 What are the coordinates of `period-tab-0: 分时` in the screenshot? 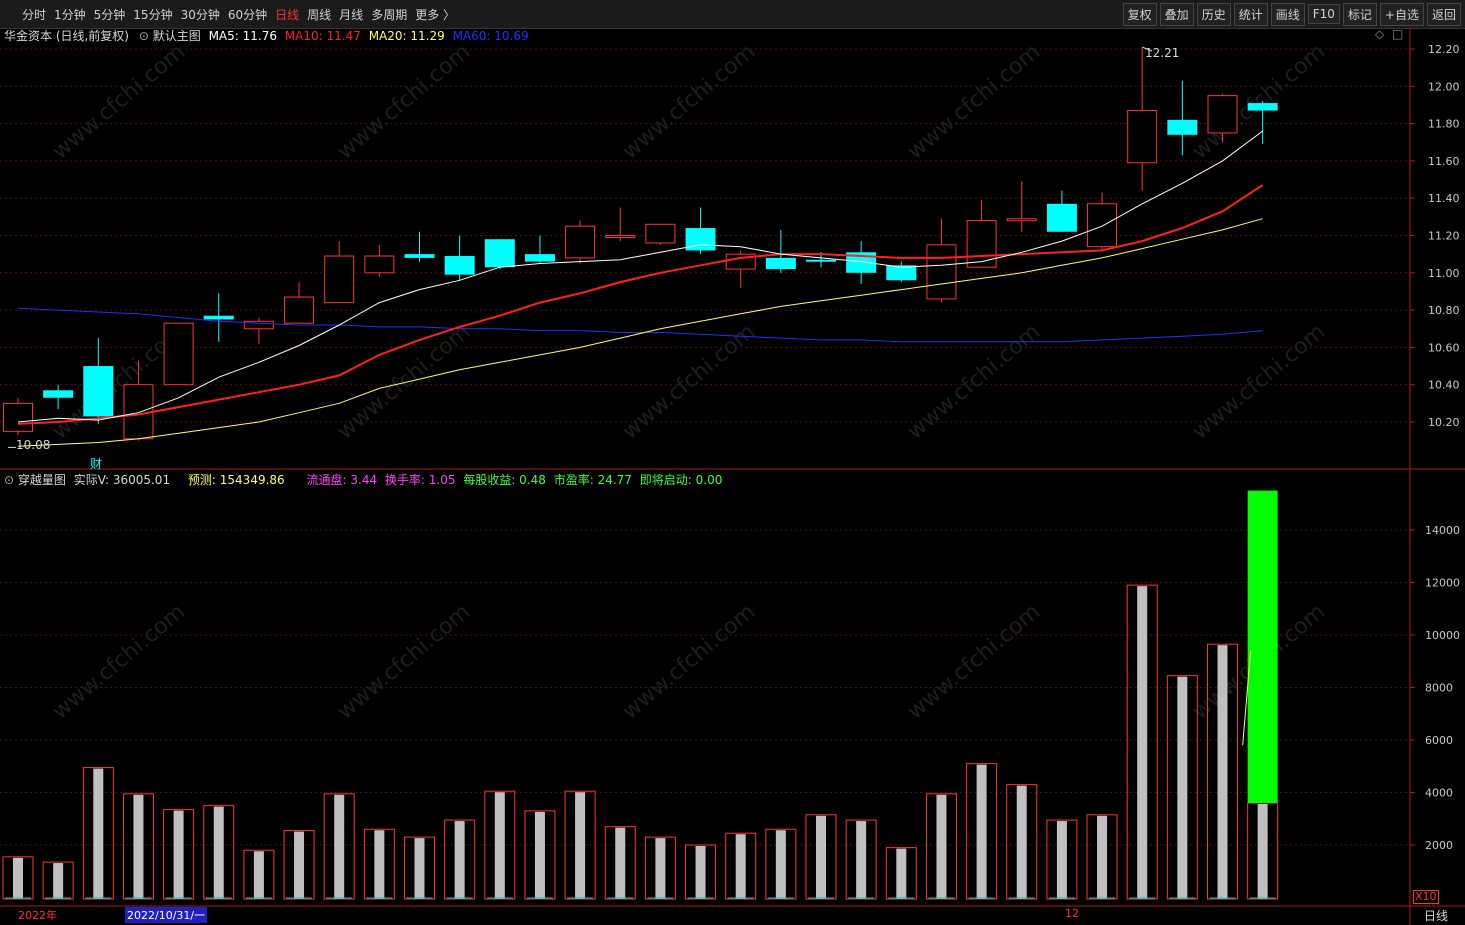 It's located at (34, 14).